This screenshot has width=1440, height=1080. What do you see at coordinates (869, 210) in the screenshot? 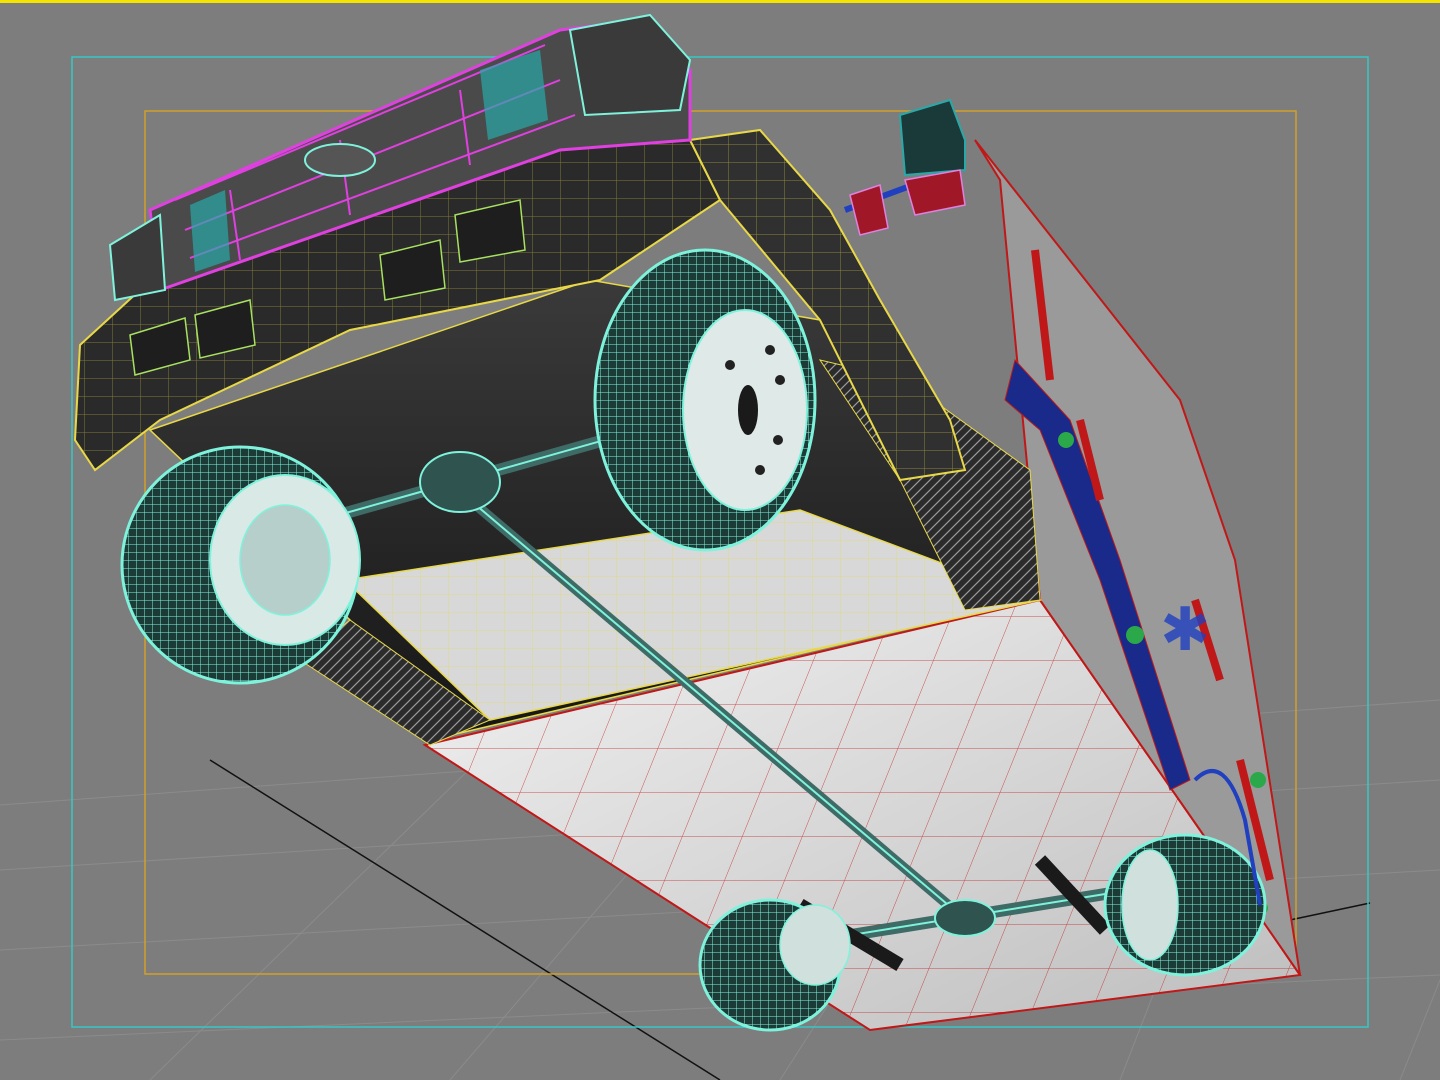
I see `mirror-lower` at bounding box center [869, 210].